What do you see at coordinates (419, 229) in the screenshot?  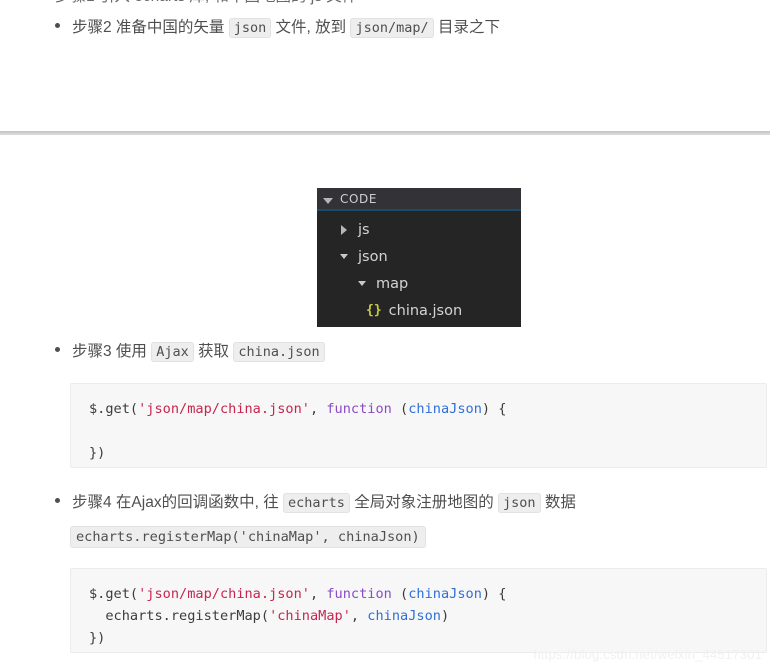 I see `tree-item-js: js` at bounding box center [419, 229].